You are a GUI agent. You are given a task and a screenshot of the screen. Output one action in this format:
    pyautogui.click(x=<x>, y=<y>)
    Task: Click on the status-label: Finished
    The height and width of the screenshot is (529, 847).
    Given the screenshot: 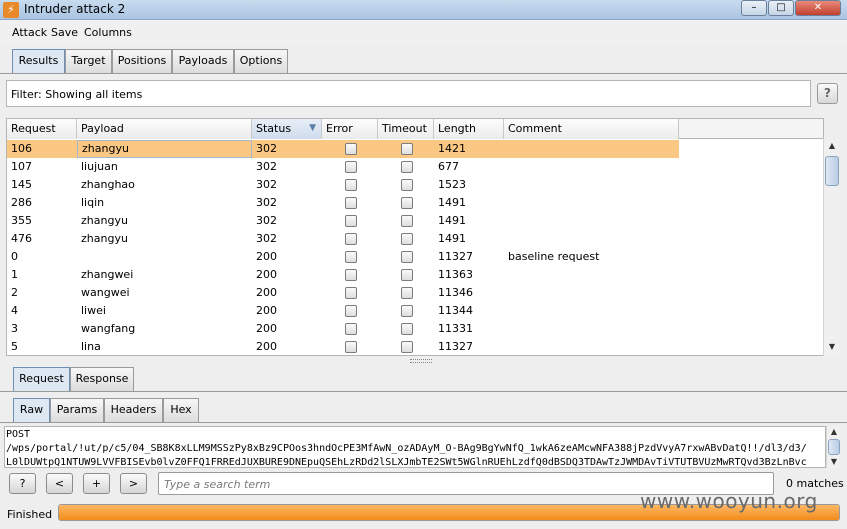 What is the action you would take?
    pyautogui.click(x=30, y=514)
    